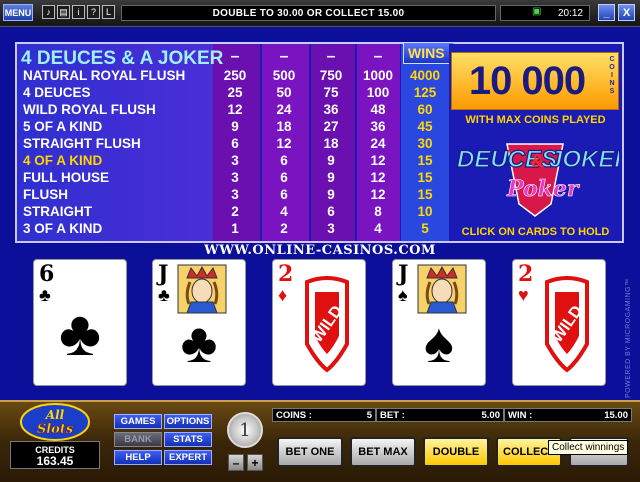  I want to click on credits-display: CREDITS 163.45, so click(55, 455).